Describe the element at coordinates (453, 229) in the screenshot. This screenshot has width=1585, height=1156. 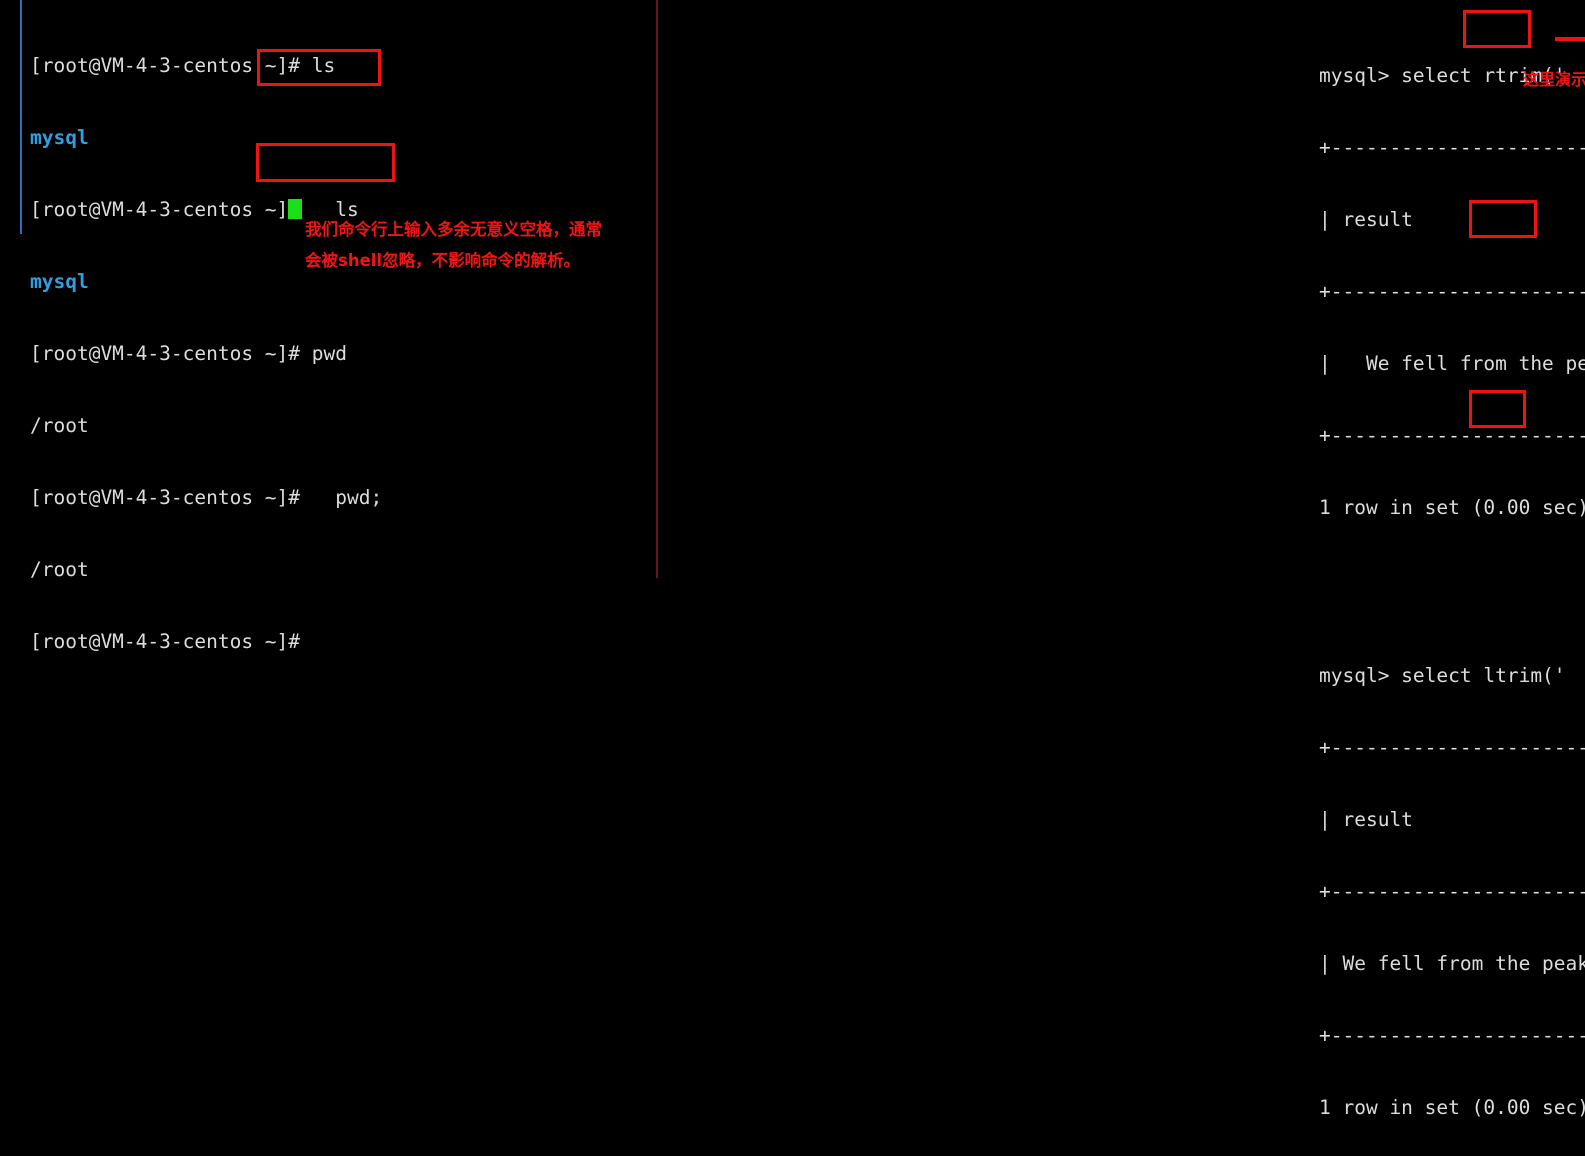
I see `annotation-left-line1: 我们命令行上输入多余无意义空格，通常` at that location.